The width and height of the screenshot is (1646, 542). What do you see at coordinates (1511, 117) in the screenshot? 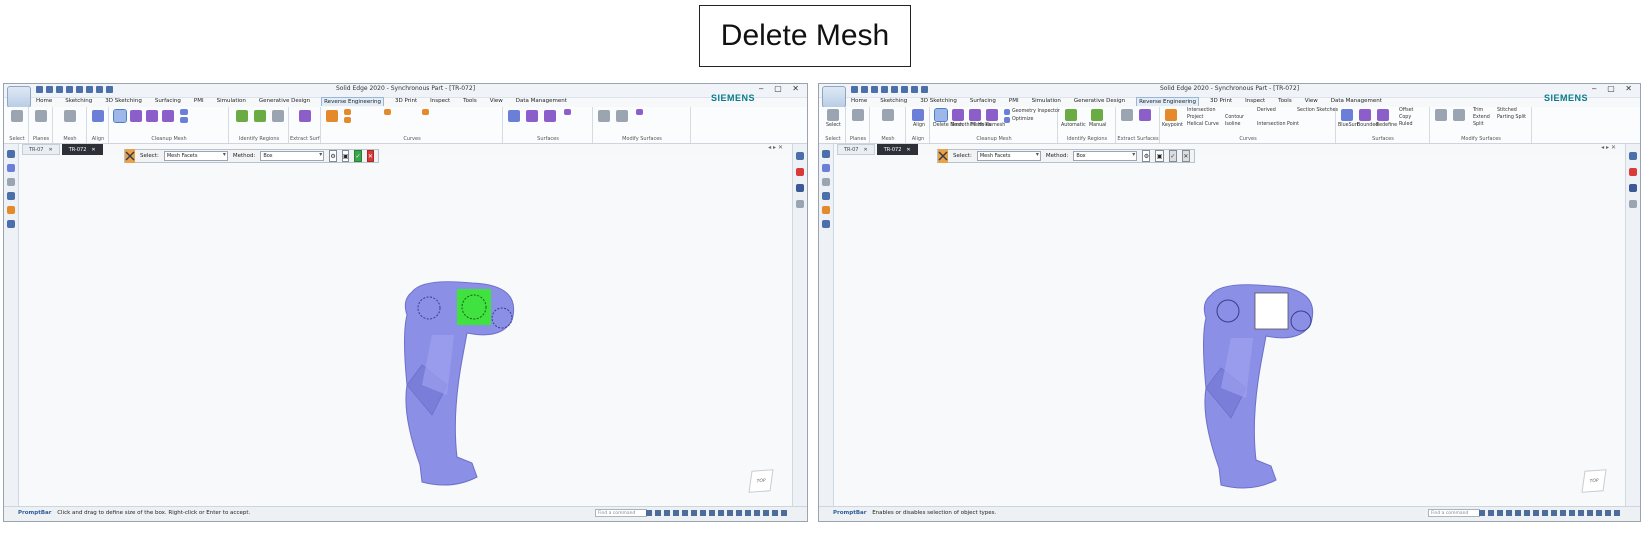
I see `parting-split-command: Parting Split` at bounding box center [1511, 117].